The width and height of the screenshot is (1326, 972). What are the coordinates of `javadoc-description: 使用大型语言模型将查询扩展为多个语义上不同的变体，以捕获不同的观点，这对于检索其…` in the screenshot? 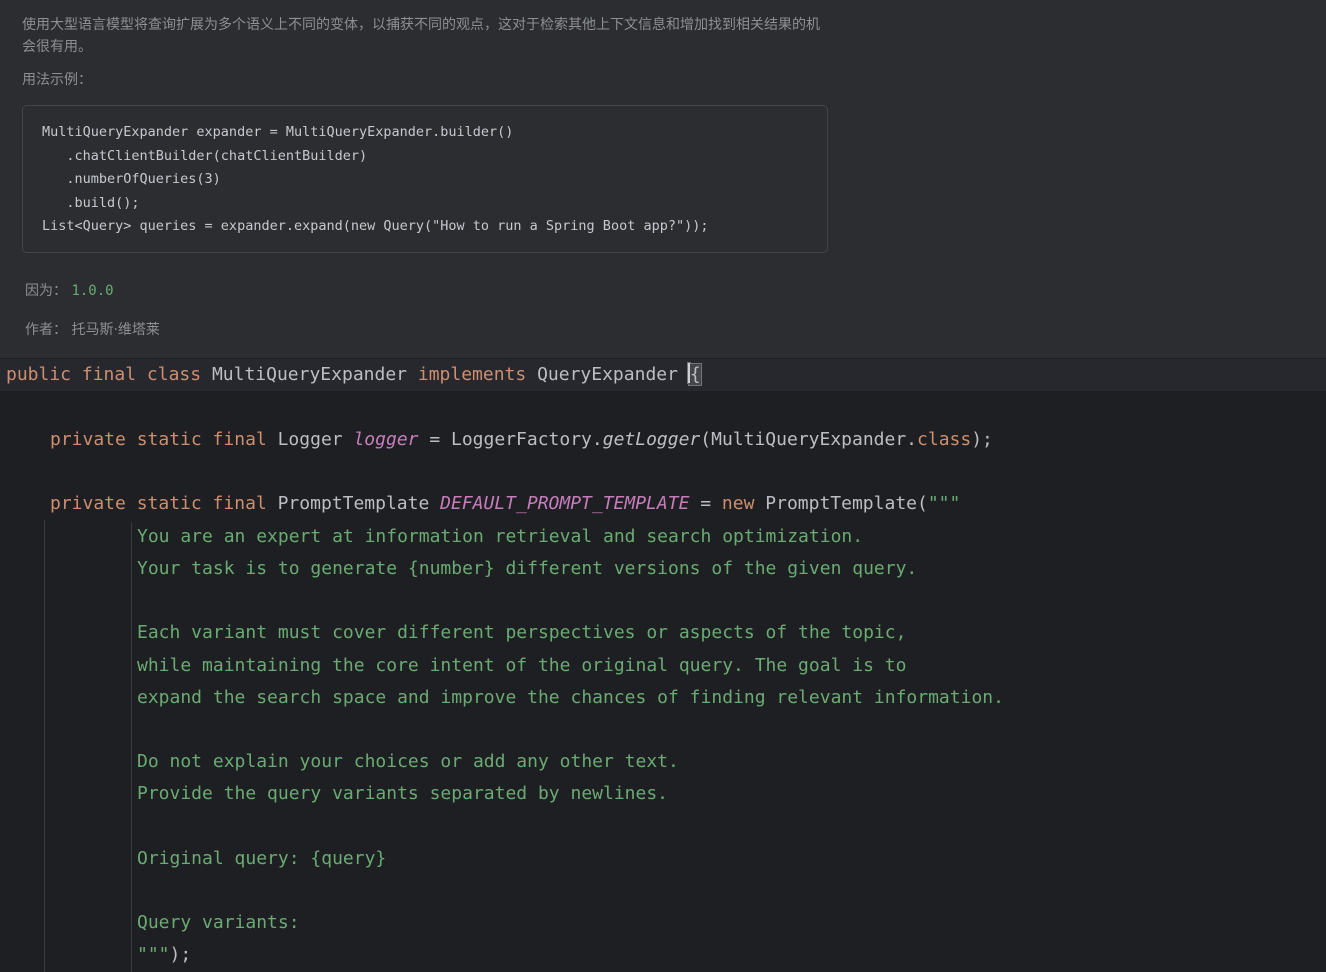 It's located at (421, 36).